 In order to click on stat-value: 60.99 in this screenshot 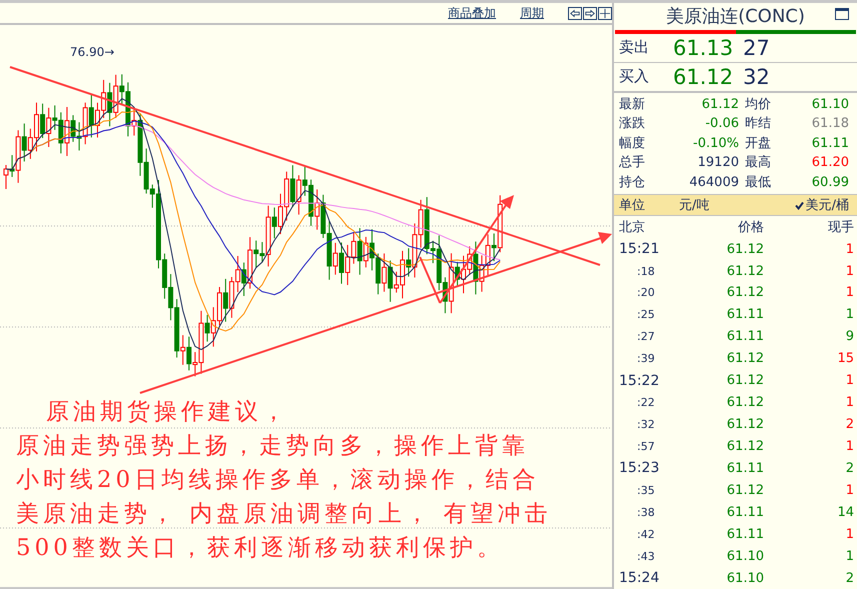, I will do `click(830, 183)`.